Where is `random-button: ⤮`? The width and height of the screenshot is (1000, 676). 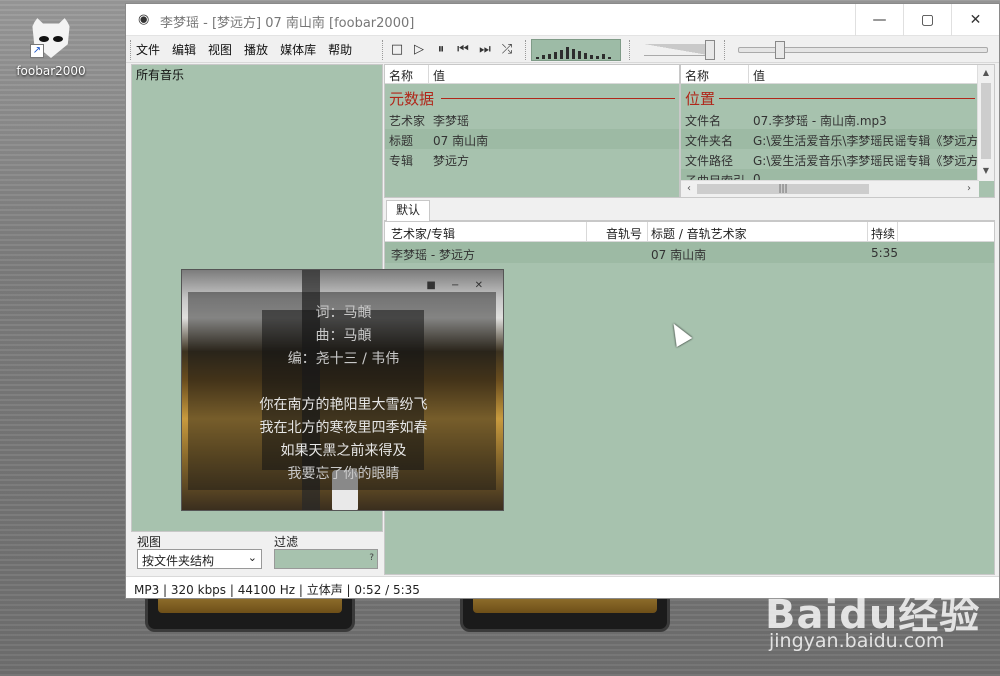
random-button: ⤮ is located at coordinates (507, 50).